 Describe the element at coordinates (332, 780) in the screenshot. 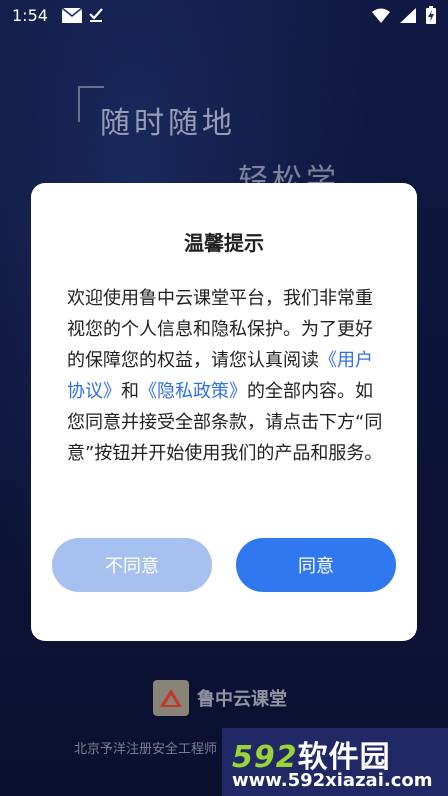

I see `watermark-url: www.592xiazai.com` at that location.